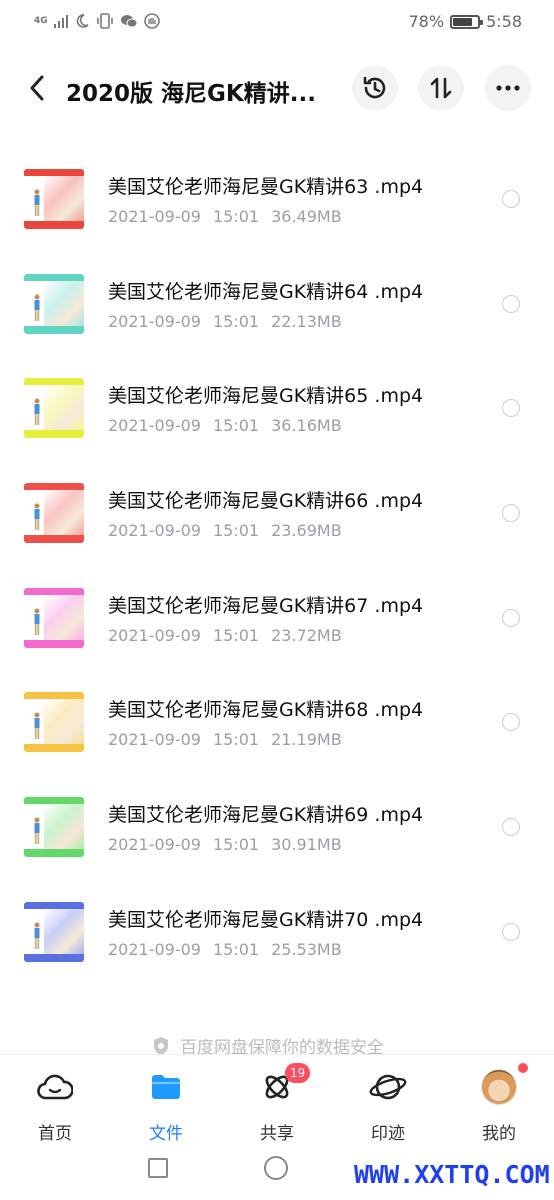 This screenshot has height=1200, width=554. I want to click on recent-apps-button, so click(158, 1168).